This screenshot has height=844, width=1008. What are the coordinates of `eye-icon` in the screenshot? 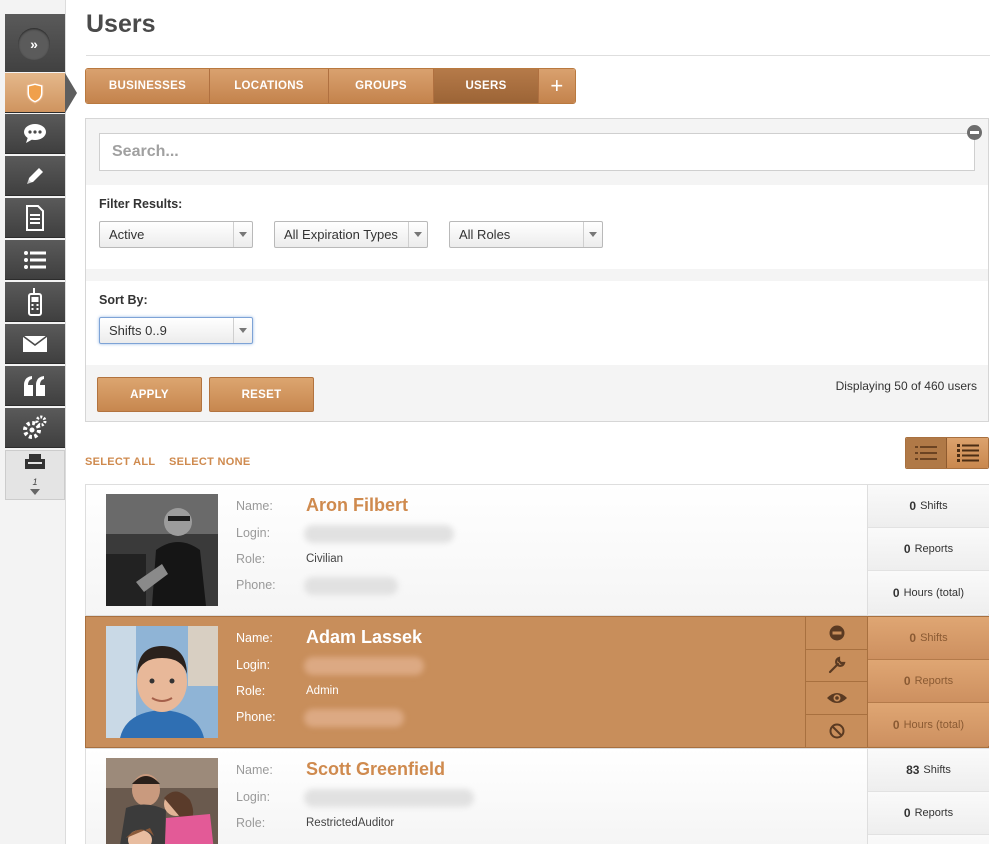 It's located at (836, 697).